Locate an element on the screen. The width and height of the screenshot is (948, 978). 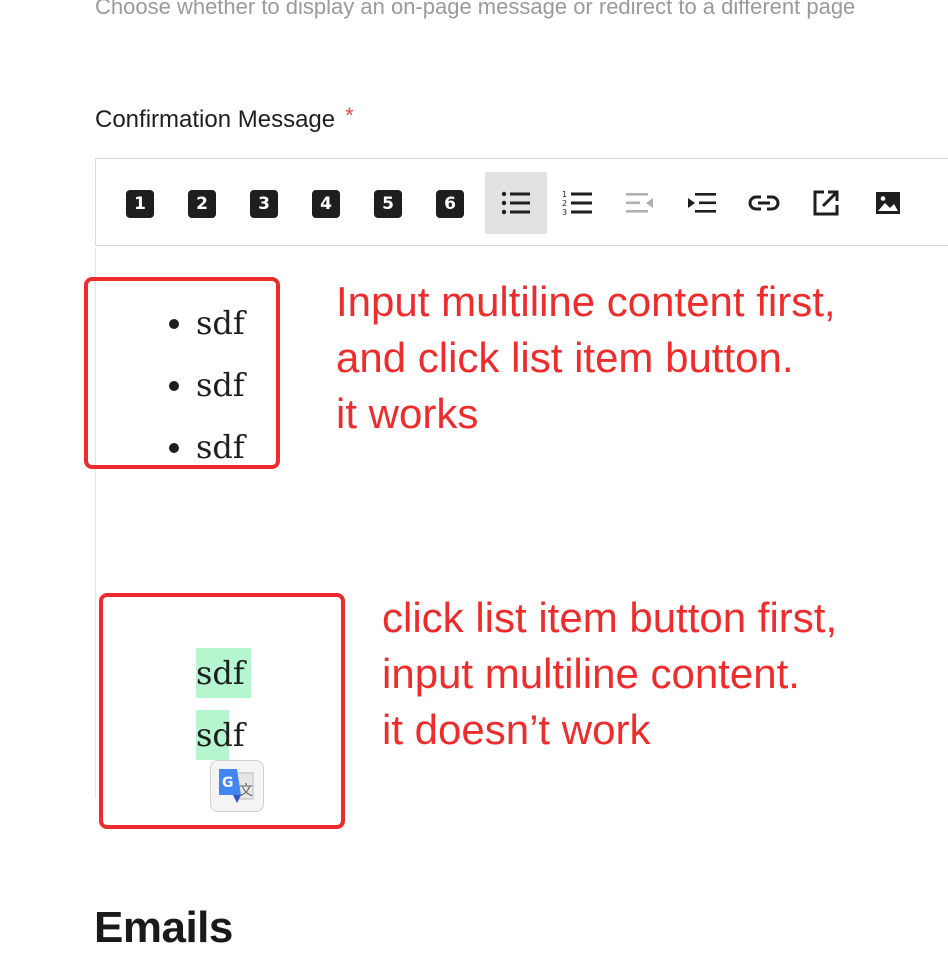
indent-icon is located at coordinates (702, 203).